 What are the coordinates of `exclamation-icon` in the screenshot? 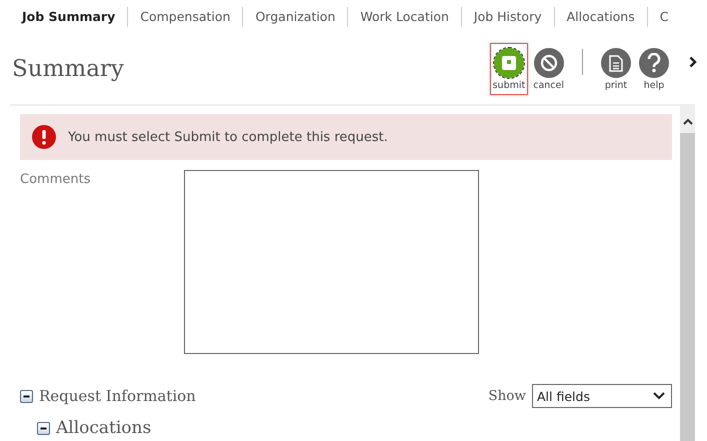 It's located at (44, 137).